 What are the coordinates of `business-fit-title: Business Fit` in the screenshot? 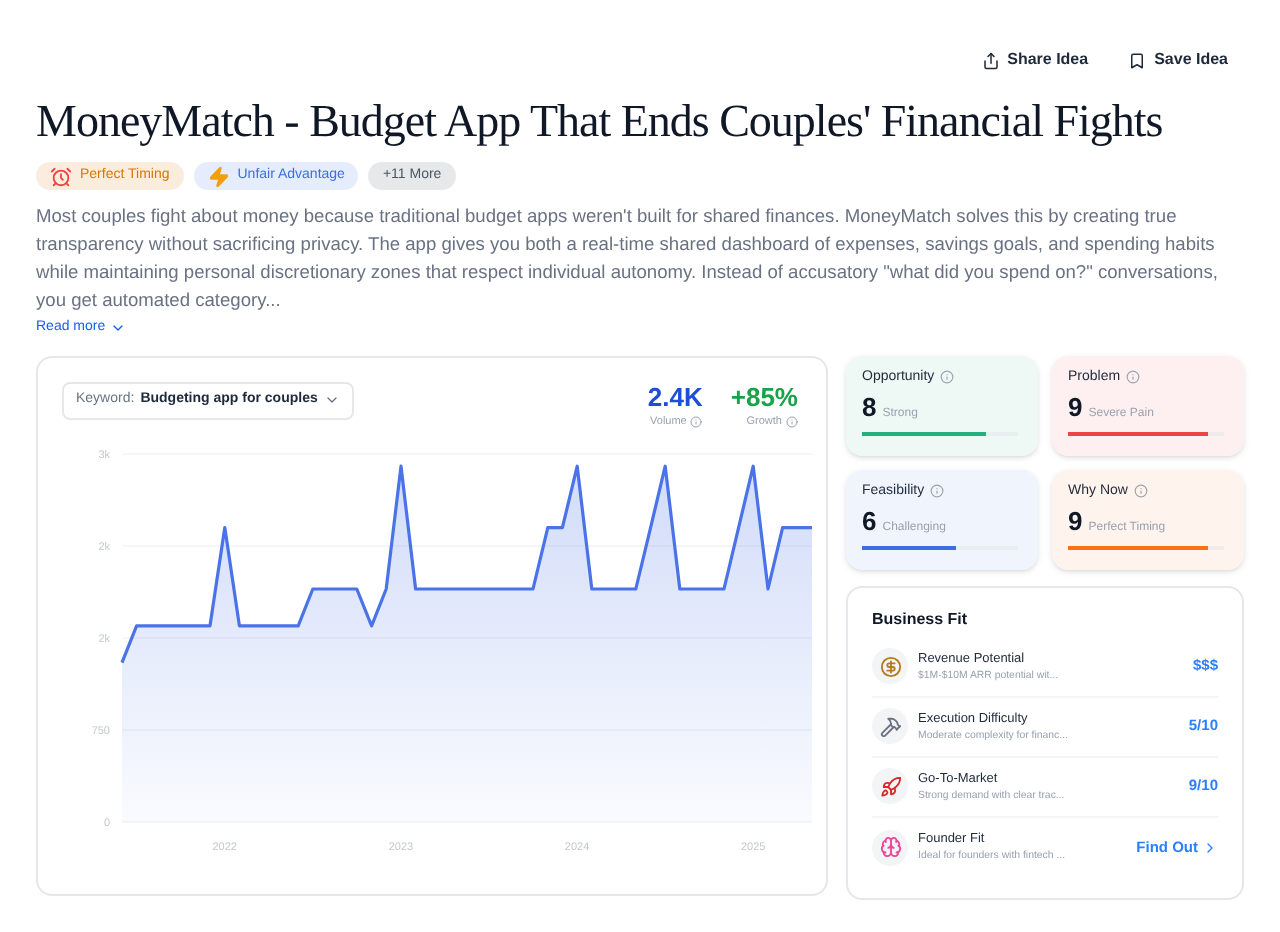 It's located at (921, 619).